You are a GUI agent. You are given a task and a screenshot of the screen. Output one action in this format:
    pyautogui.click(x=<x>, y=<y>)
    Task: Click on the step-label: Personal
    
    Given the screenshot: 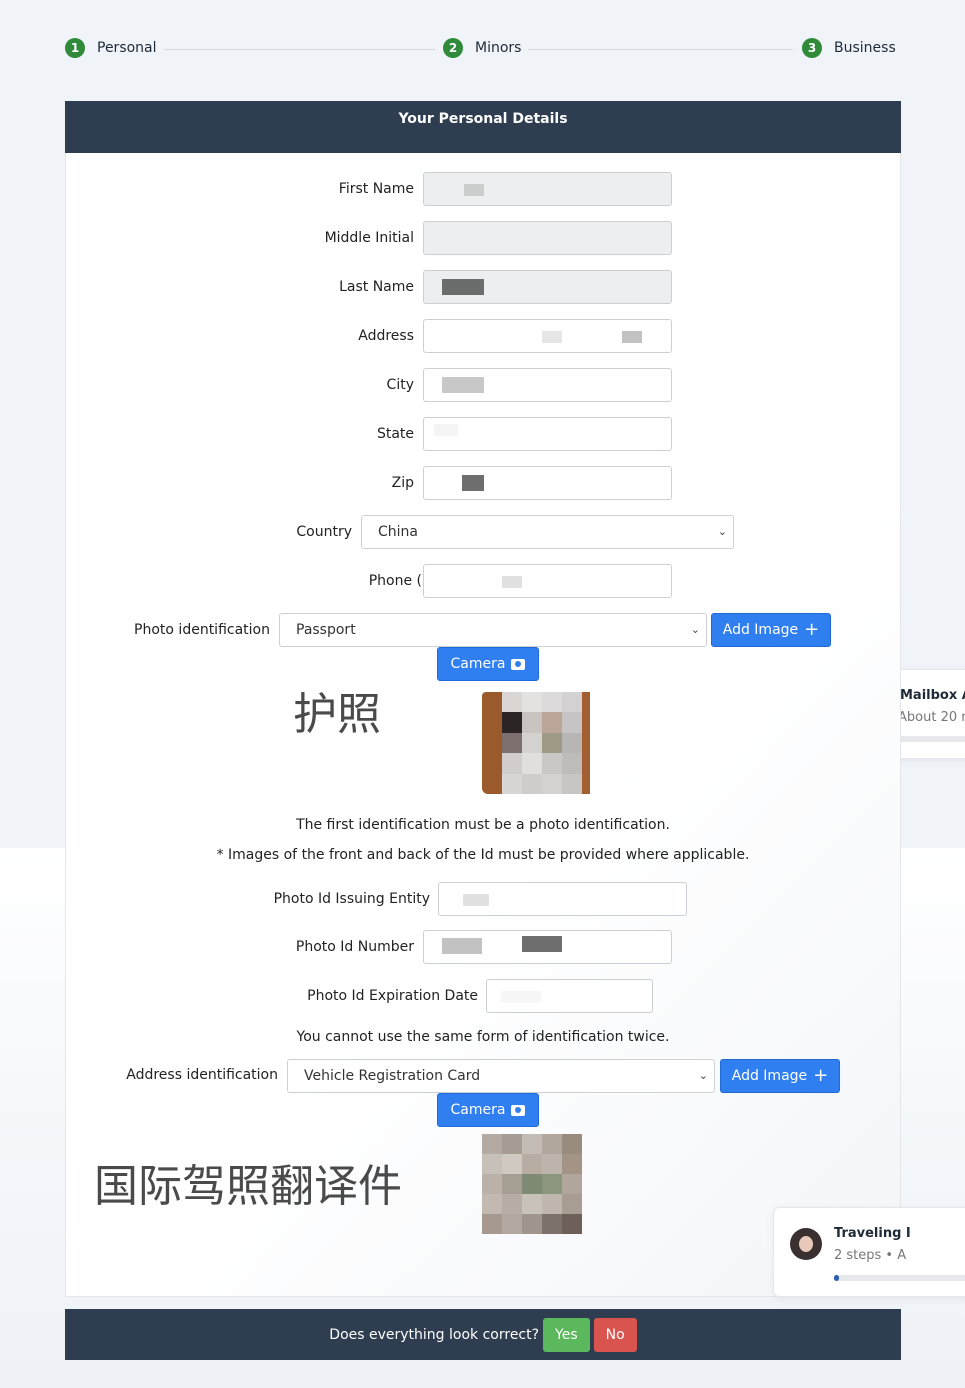 What is the action you would take?
    pyautogui.click(x=127, y=48)
    